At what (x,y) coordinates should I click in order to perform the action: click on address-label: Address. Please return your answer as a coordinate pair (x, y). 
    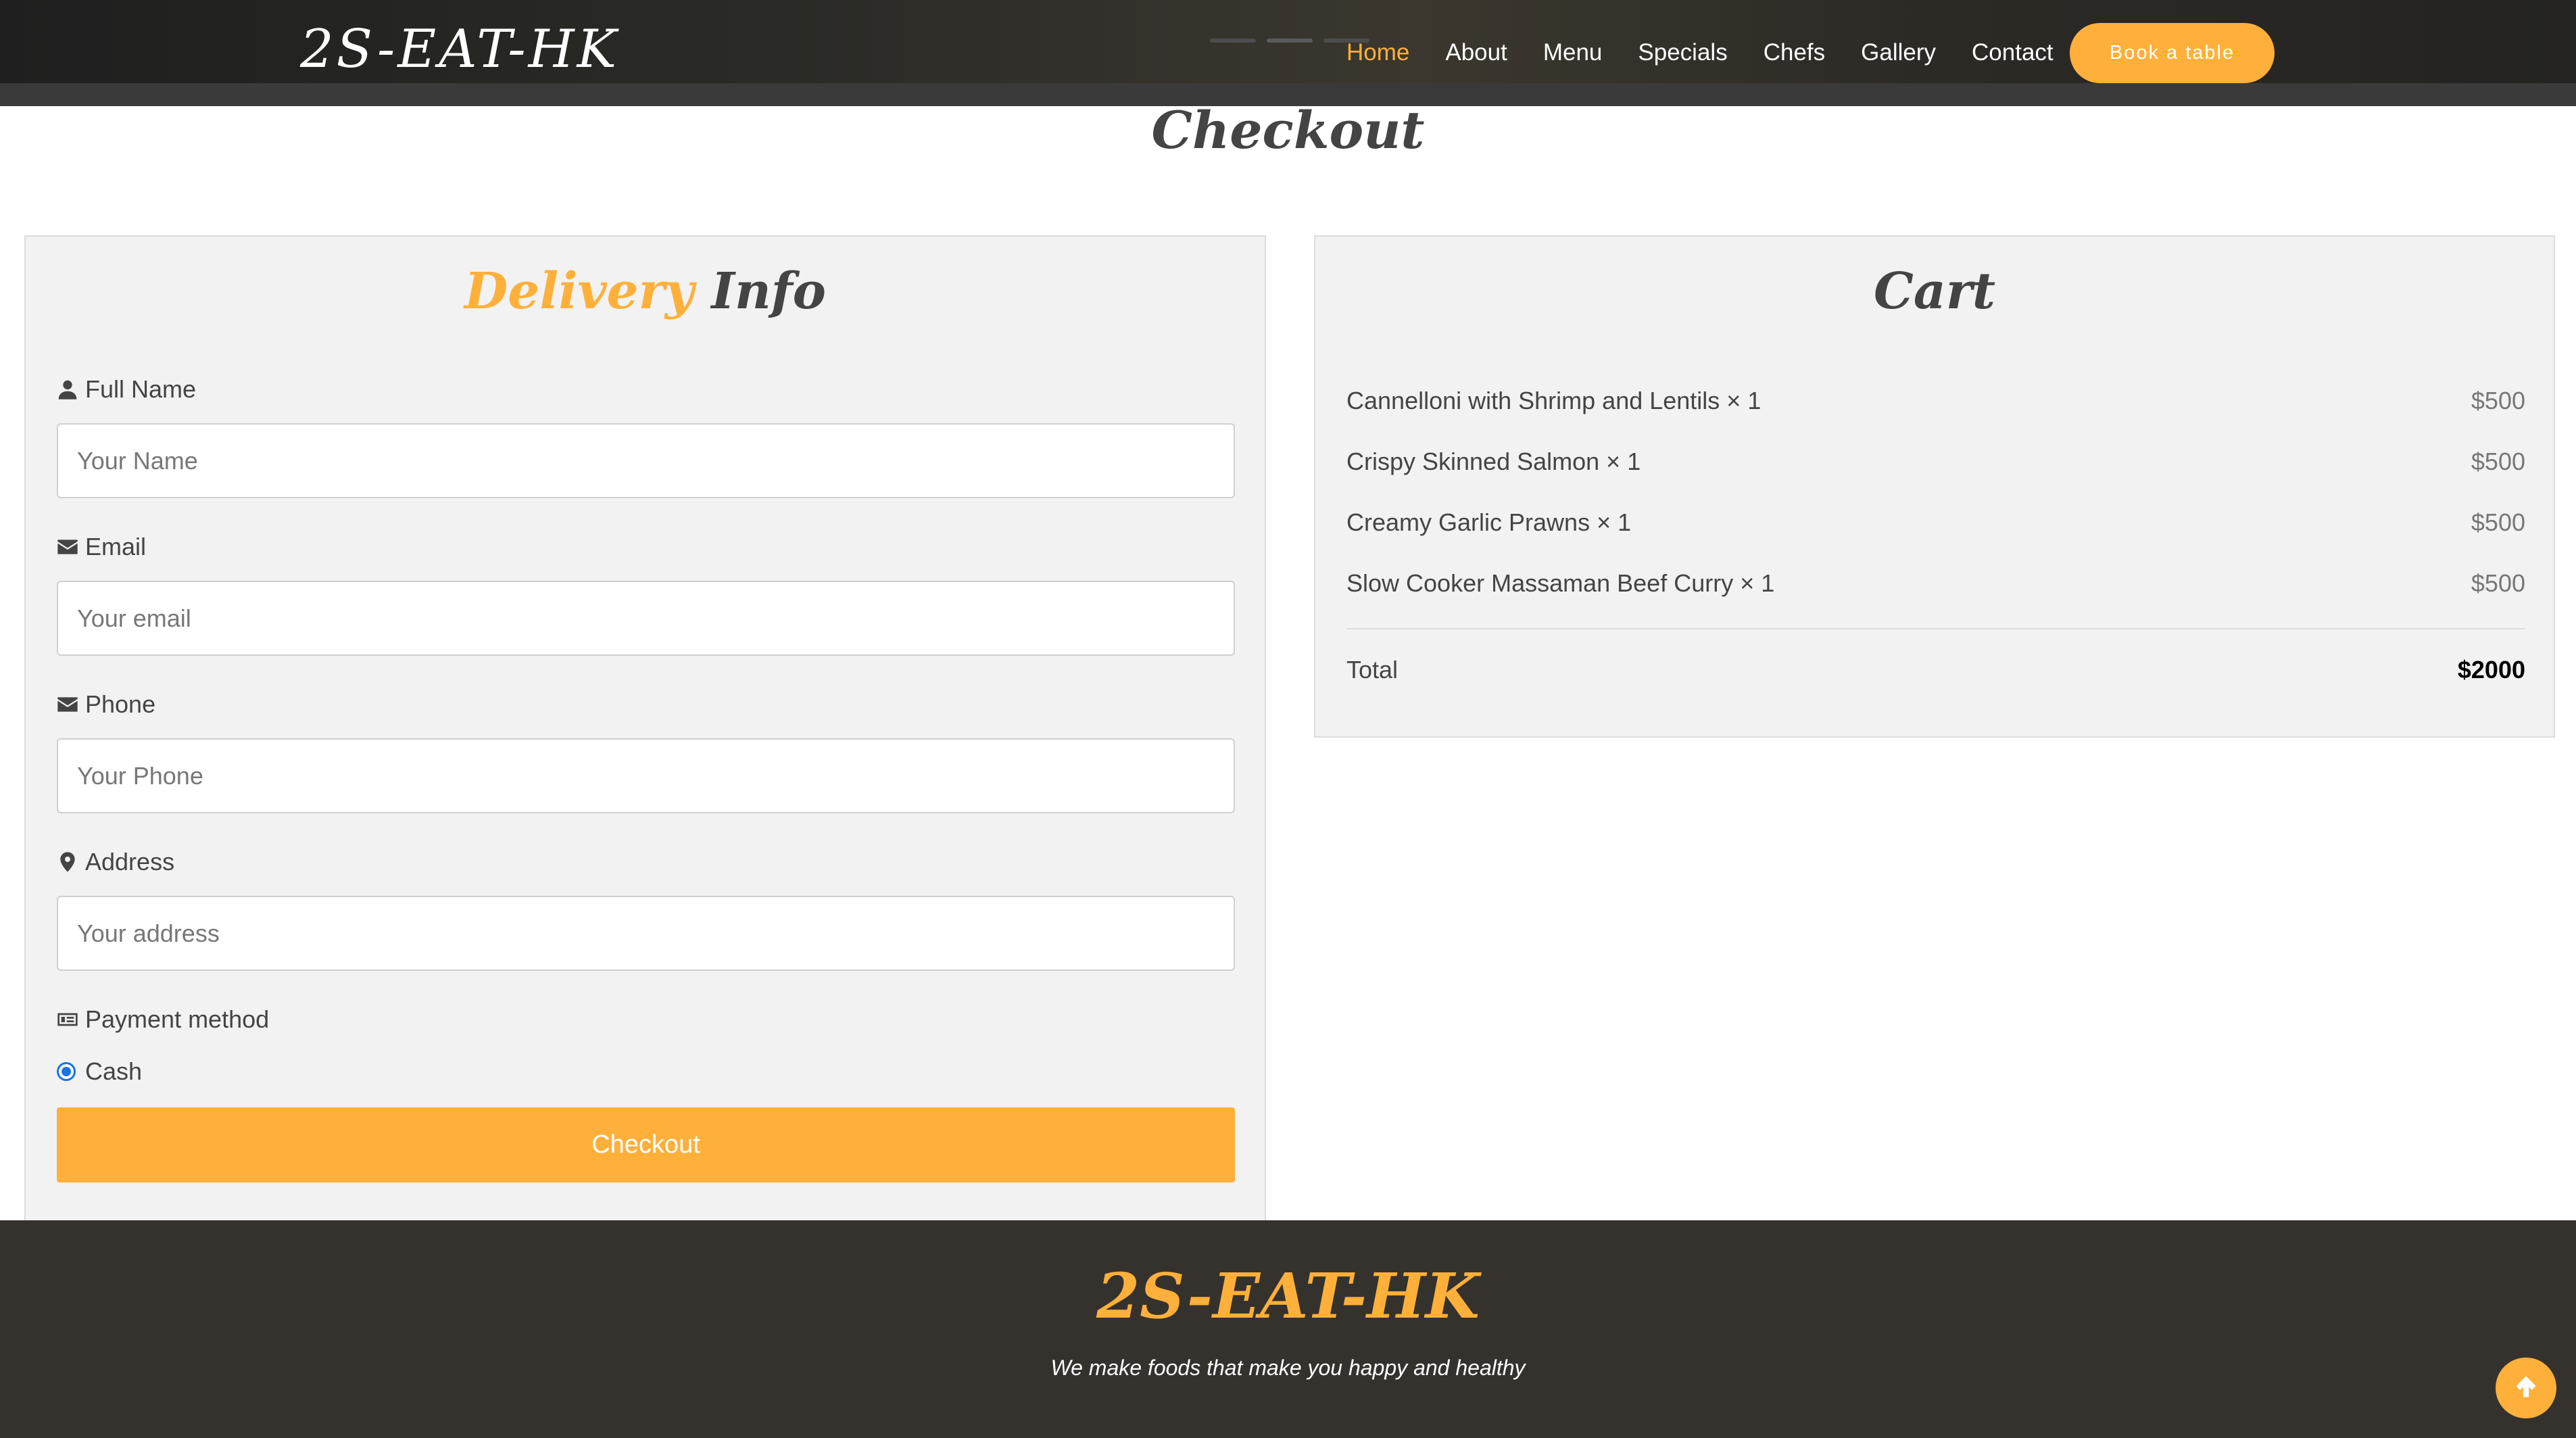
    Looking at the image, I should click on (115, 862).